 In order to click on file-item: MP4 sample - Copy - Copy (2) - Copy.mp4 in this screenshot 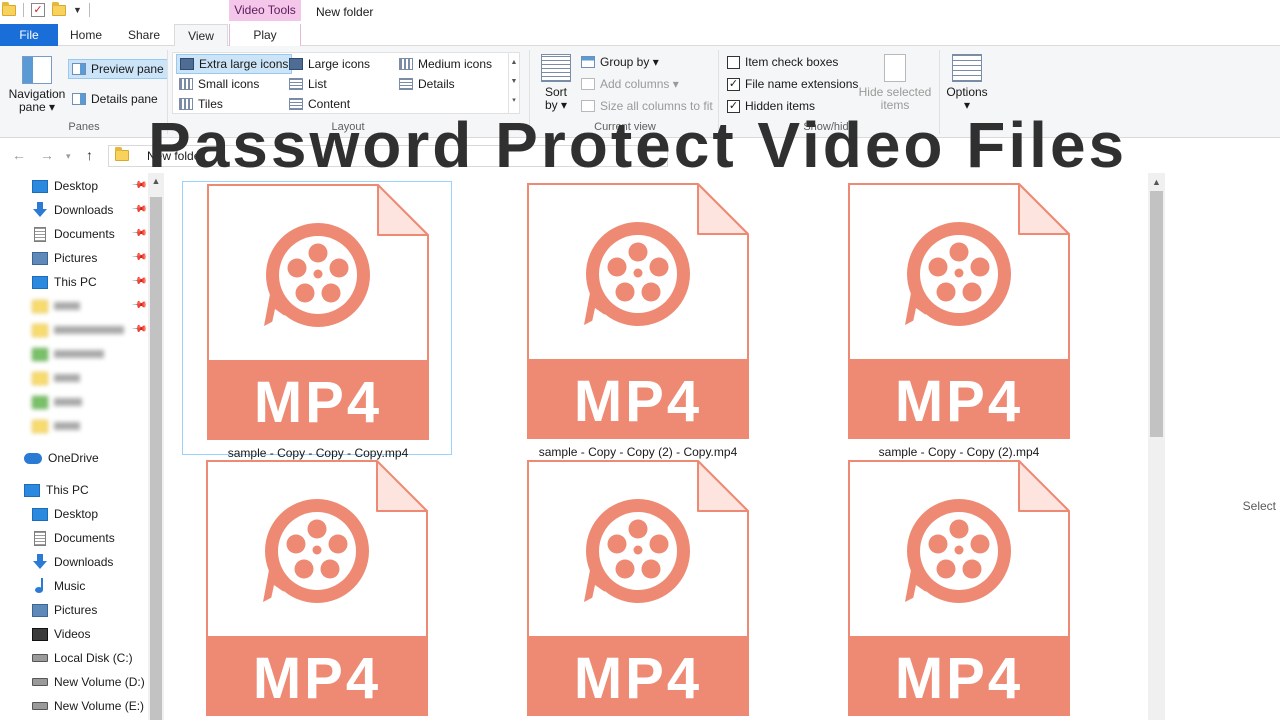, I will do `click(638, 320)`.